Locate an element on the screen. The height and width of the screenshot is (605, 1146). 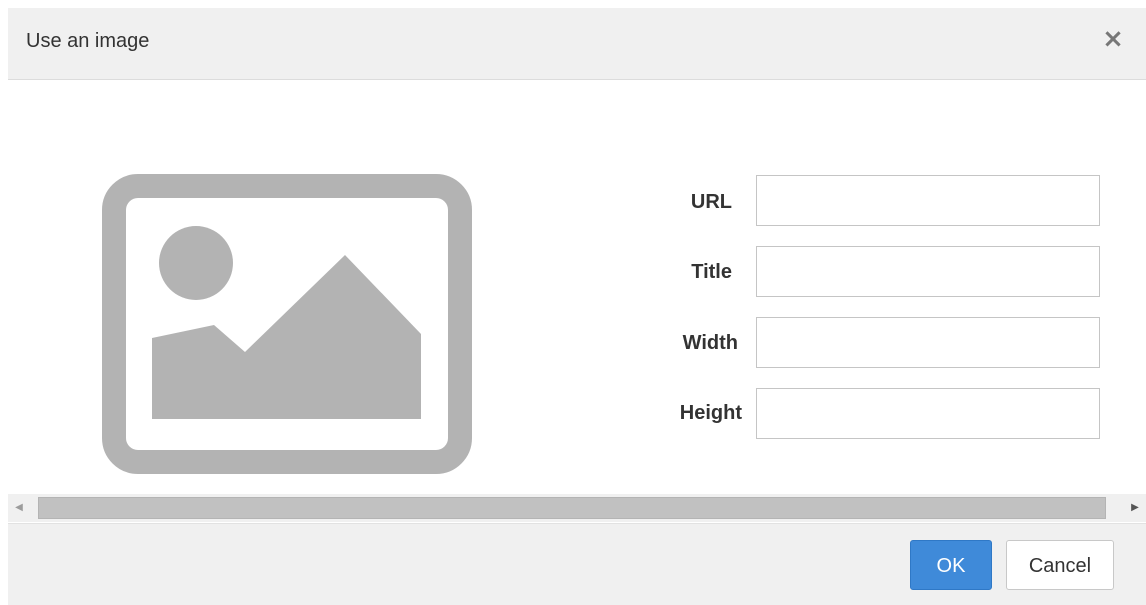
title-label: Title is located at coordinates (711, 272).